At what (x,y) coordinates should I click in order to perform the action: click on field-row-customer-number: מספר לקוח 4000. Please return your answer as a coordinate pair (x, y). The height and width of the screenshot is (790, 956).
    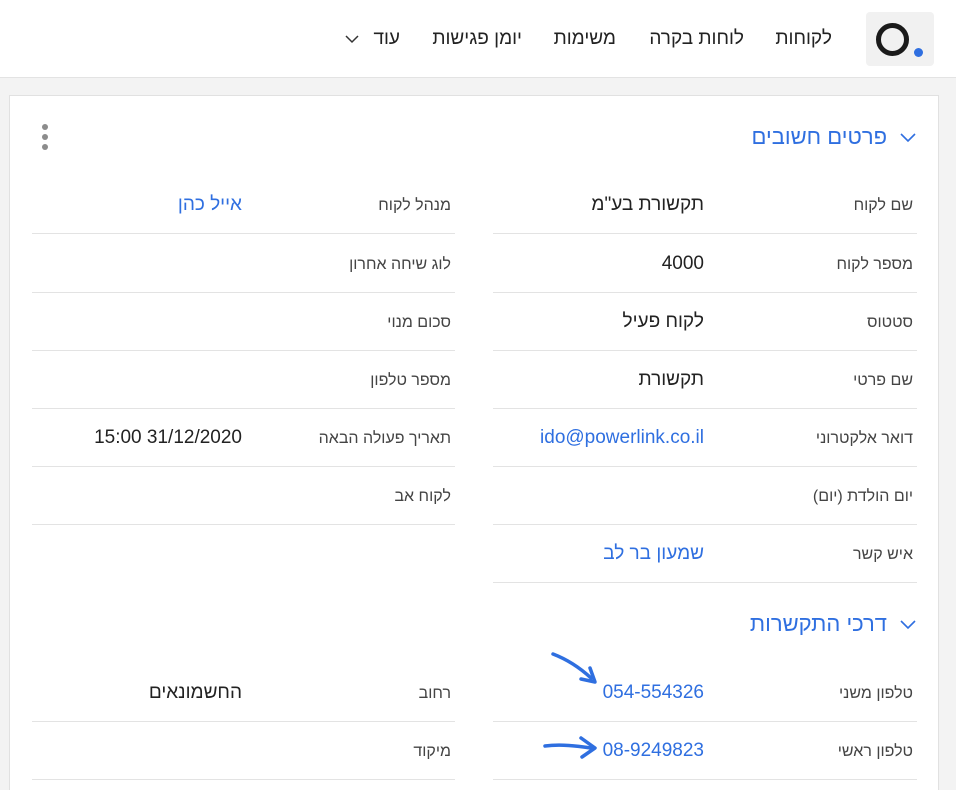
    Looking at the image, I should click on (705, 264).